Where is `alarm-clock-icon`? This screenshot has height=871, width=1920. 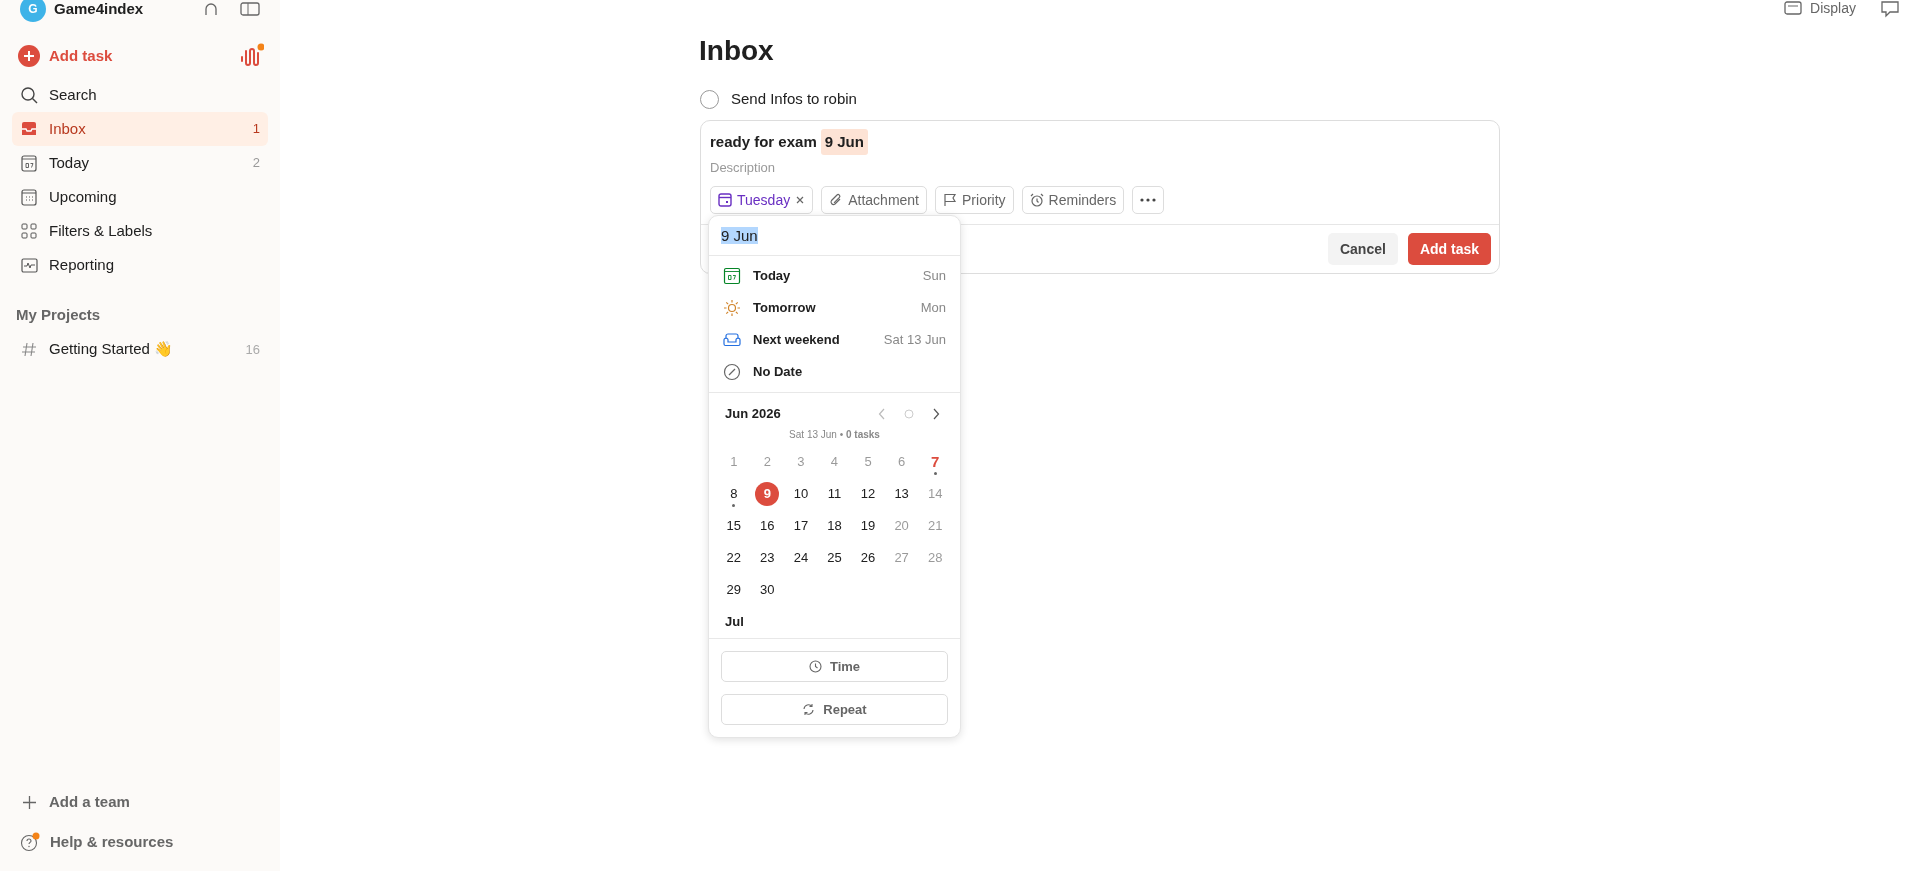 alarm-clock-icon is located at coordinates (1036, 200).